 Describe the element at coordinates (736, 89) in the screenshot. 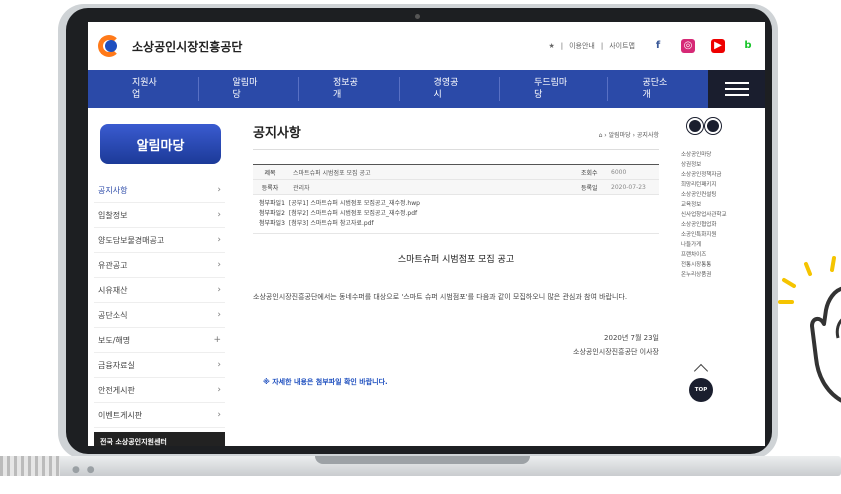

I see `hamburger-menu-icon` at that location.